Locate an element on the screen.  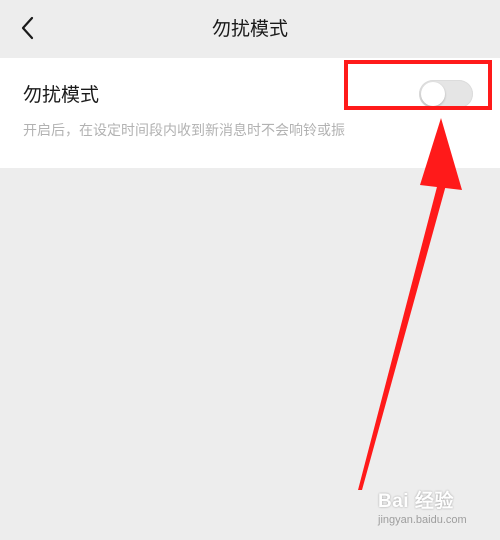
watermark: Bai 经验 jingyan.baidu.com is located at coordinates (437, 506).